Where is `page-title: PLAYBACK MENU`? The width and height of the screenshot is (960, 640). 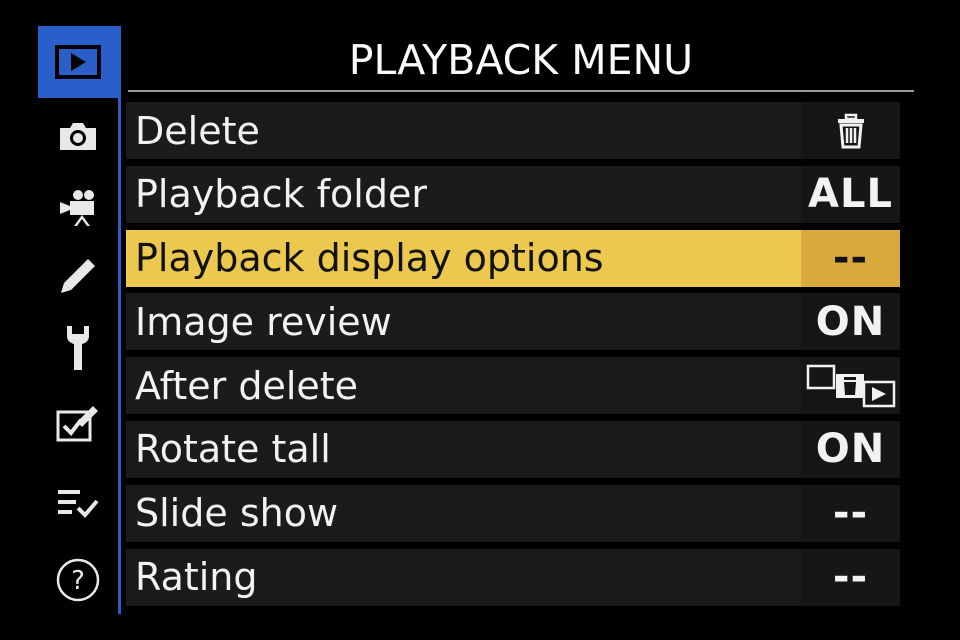
page-title: PLAYBACK MENU is located at coordinates (521, 61).